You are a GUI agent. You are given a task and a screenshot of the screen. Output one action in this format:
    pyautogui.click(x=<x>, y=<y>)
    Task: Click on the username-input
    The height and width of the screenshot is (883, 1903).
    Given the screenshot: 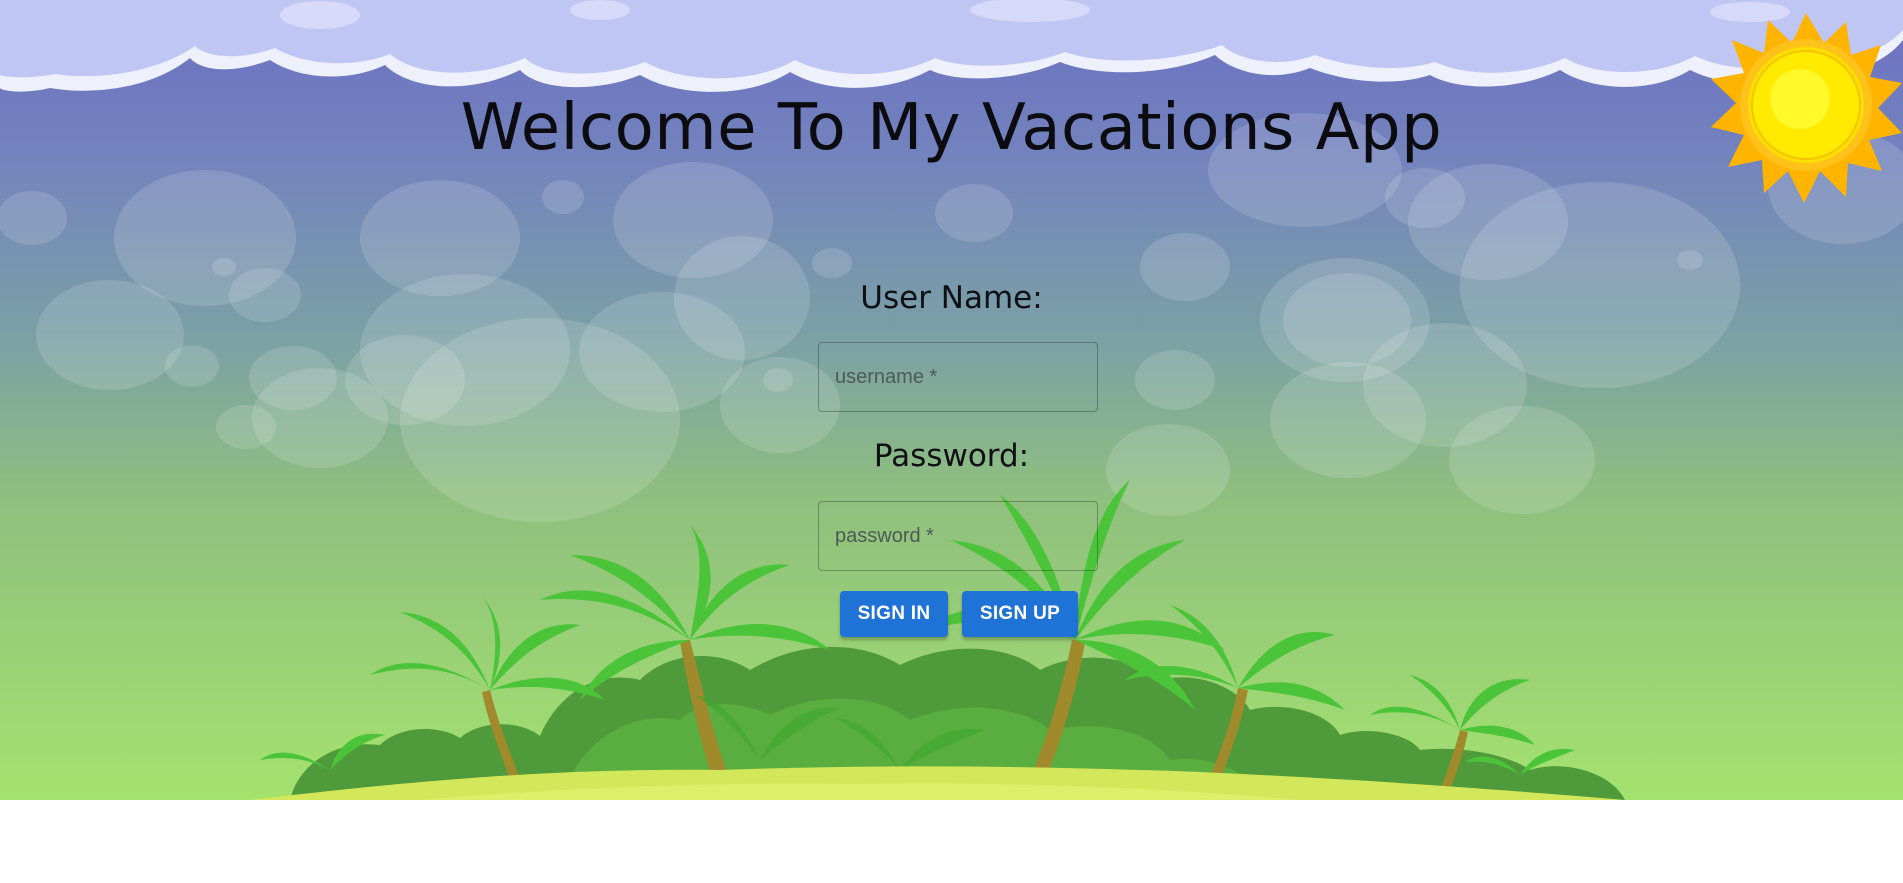 What is the action you would take?
    pyautogui.click(x=958, y=377)
    